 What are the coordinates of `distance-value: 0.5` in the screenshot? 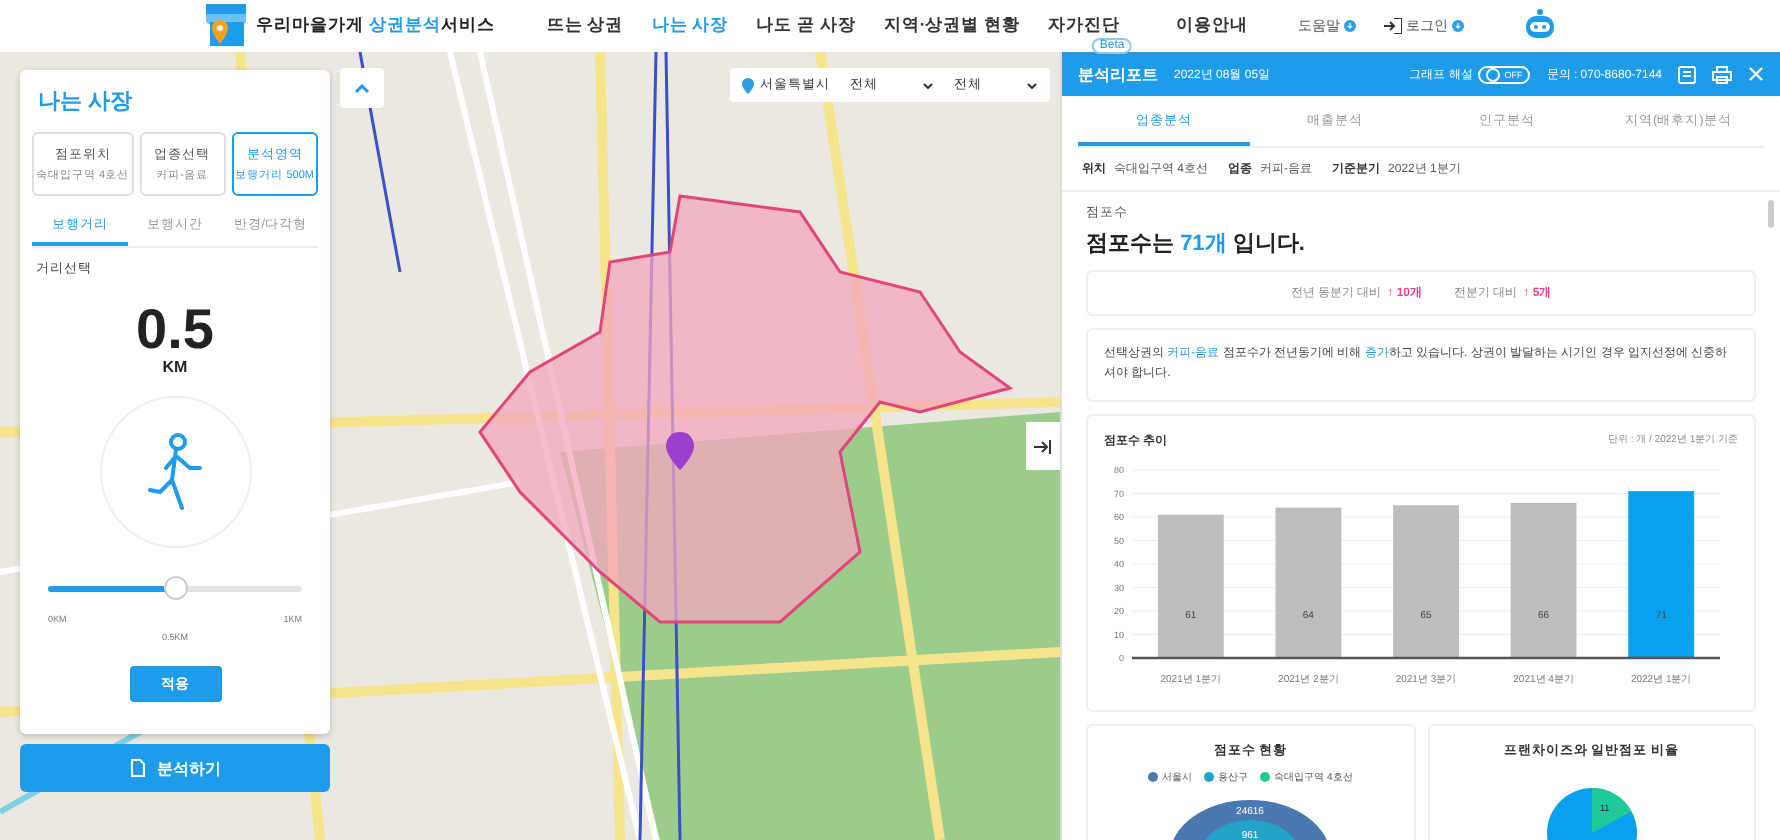 It's located at (175, 330).